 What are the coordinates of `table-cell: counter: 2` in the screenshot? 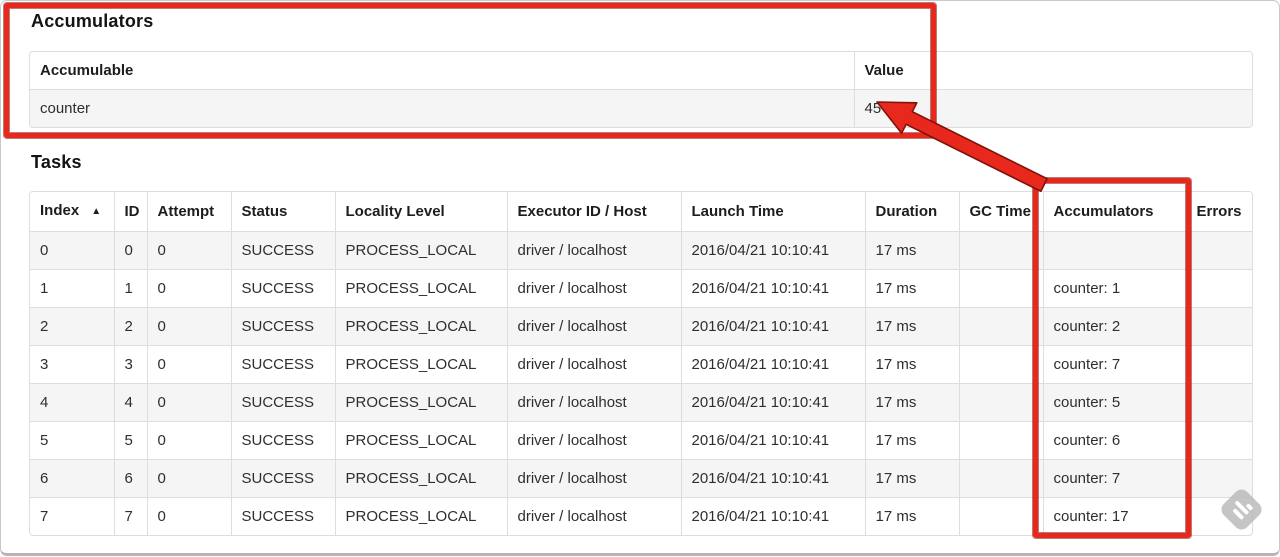 It's located at (1115, 326).